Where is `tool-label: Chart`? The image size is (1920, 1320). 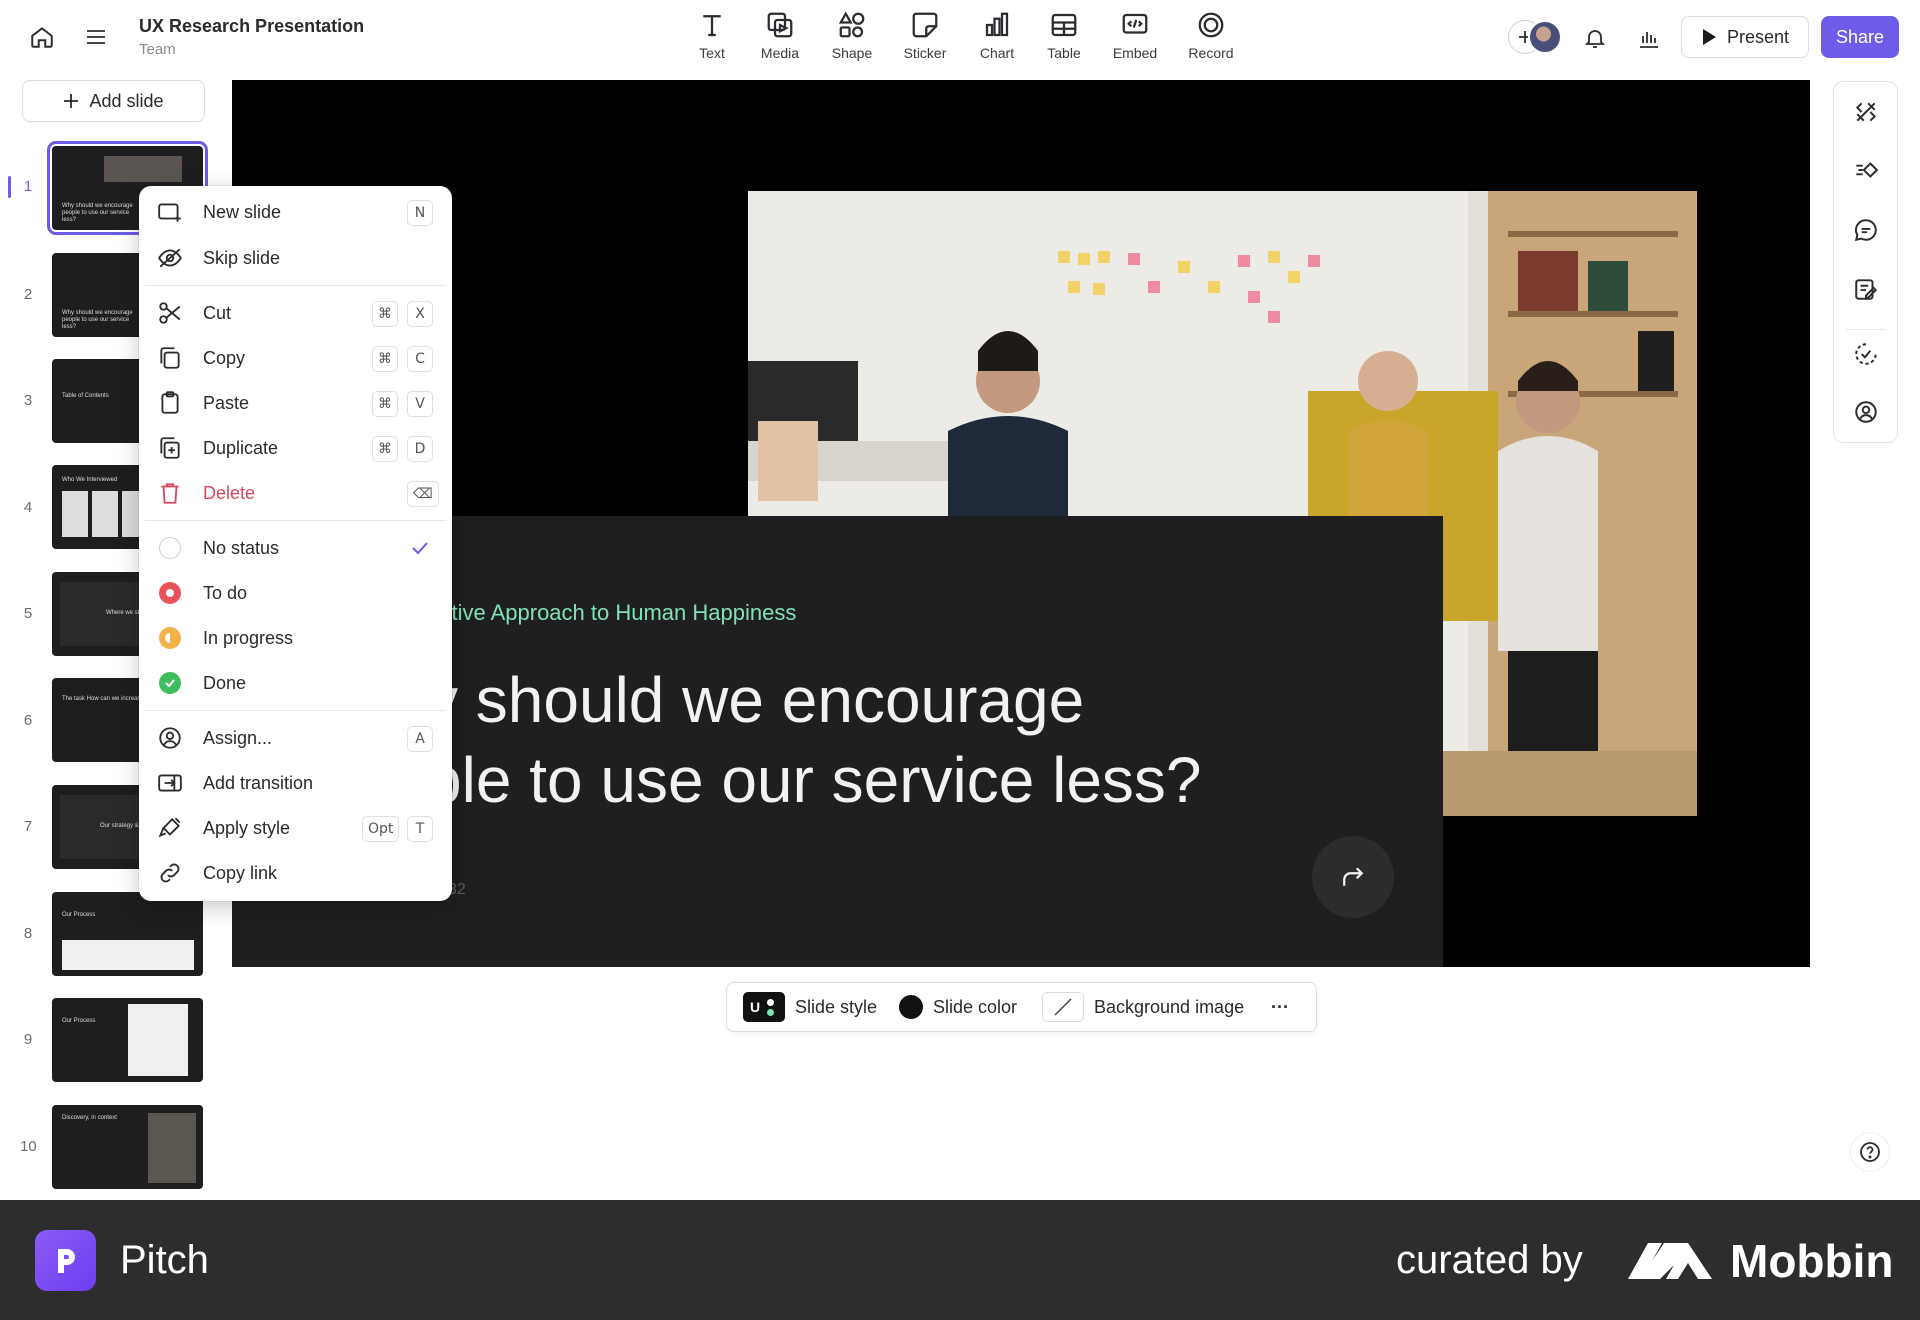 tool-label: Chart is located at coordinates (997, 53).